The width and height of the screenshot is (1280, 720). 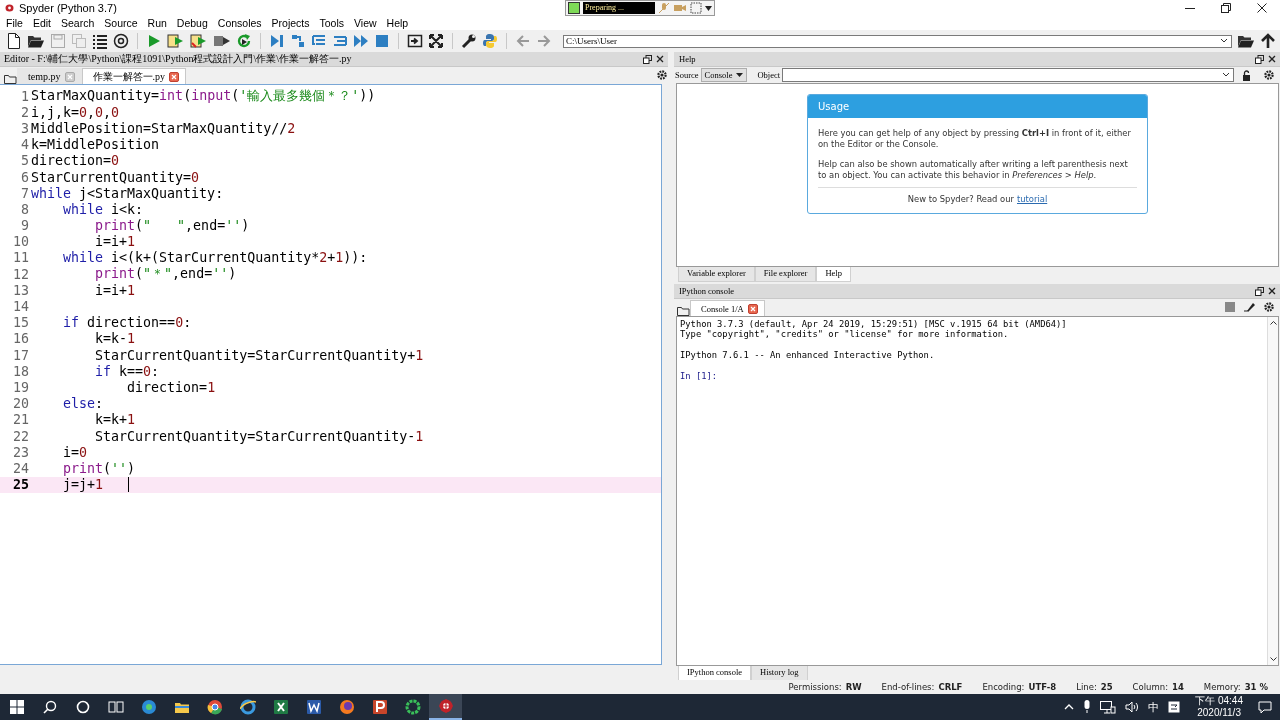 I want to click on file-tab: 作業一解答一.py, so click(x=133, y=76).